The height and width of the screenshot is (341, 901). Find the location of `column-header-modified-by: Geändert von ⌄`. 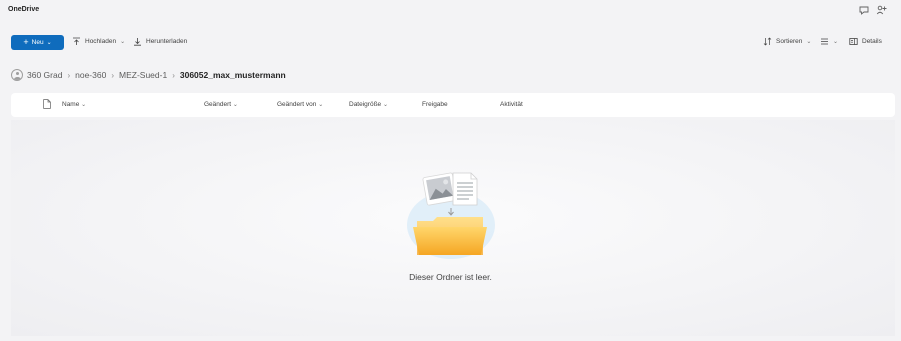

column-header-modified-by: Geändert von ⌄ is located at coordinates (300, 104).